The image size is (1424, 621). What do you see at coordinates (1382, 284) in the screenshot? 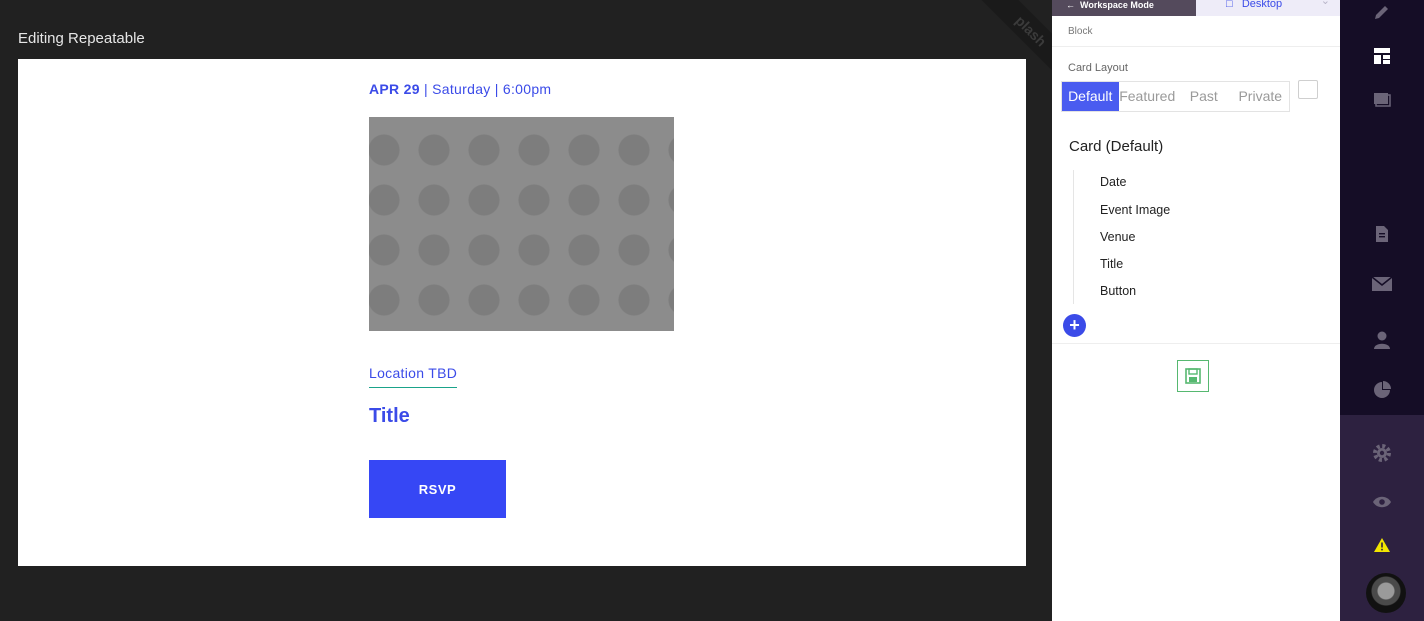
I see `mail-icon` at bounding box center [1382, 284].